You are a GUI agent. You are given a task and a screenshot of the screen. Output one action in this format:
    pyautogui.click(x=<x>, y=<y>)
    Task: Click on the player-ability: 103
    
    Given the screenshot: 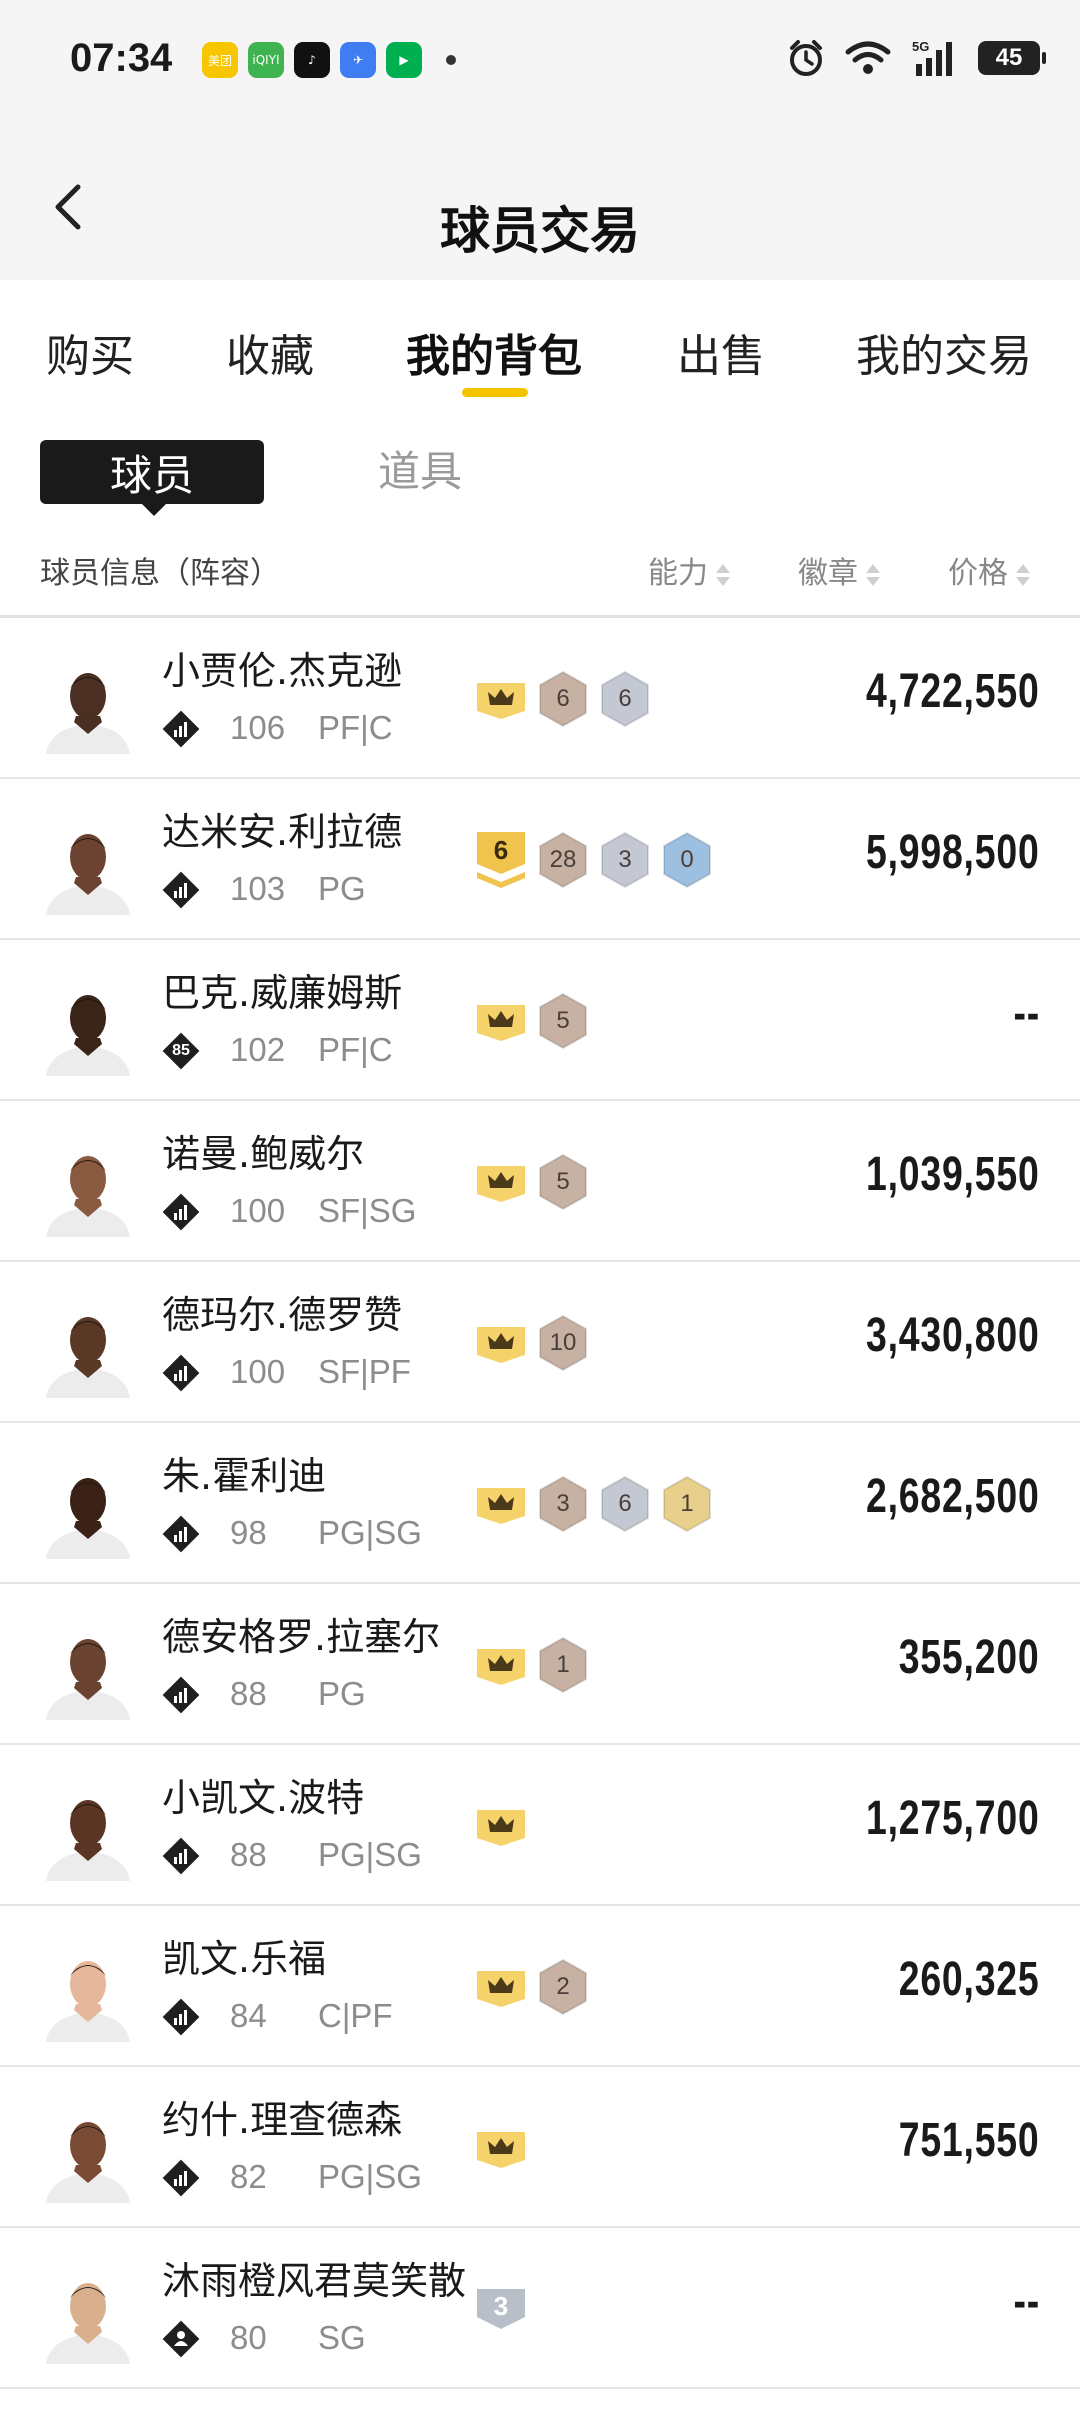 What is the action you would take?
    pyautogui.click(x=258, y=888)
    